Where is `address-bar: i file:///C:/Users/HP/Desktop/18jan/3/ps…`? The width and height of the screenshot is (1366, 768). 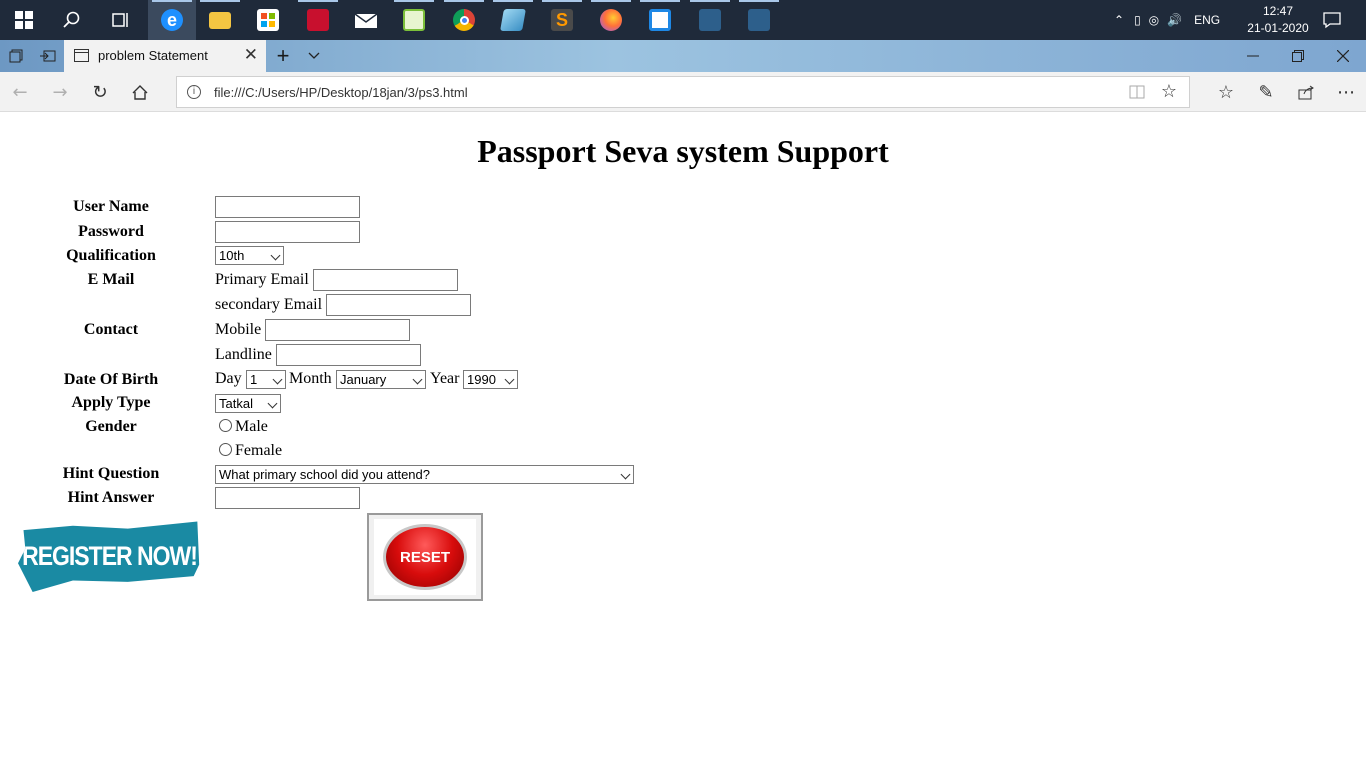 address-bar: i file:///C:/Users/HP/Desktop/18jan/3/ps… is located at coordinates (683, 92).